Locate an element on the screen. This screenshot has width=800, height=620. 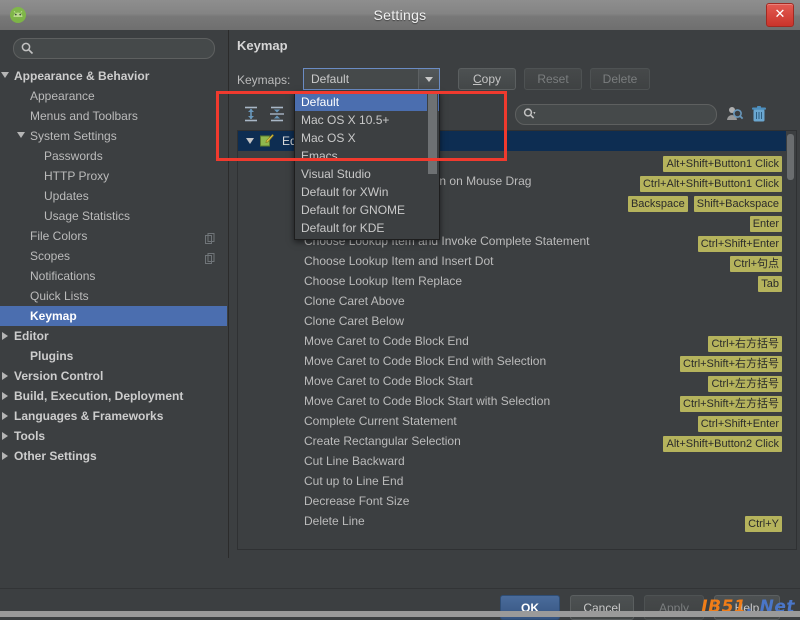
shortcut-badge: Tab is located at coordinates (770, 284).